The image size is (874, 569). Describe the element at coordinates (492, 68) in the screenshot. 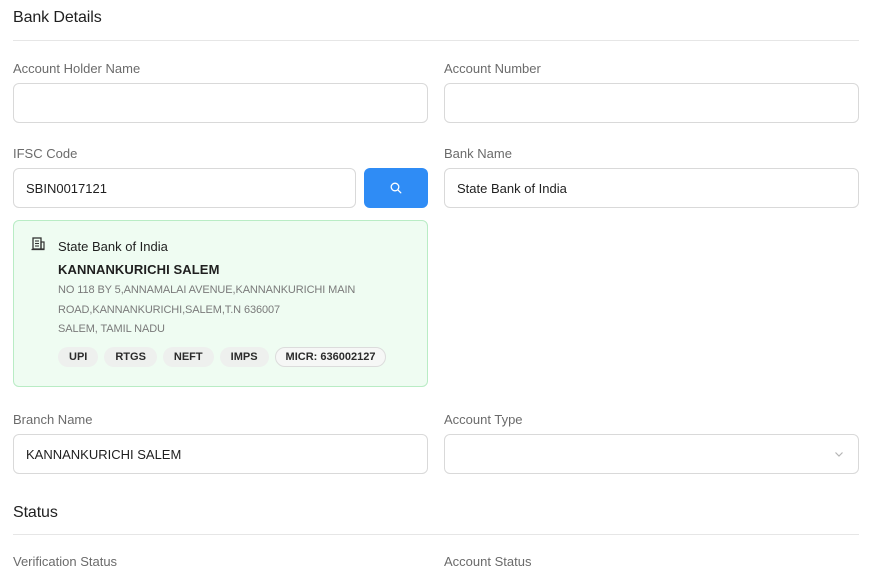

I see `account-number-label: Account Number` at that location.